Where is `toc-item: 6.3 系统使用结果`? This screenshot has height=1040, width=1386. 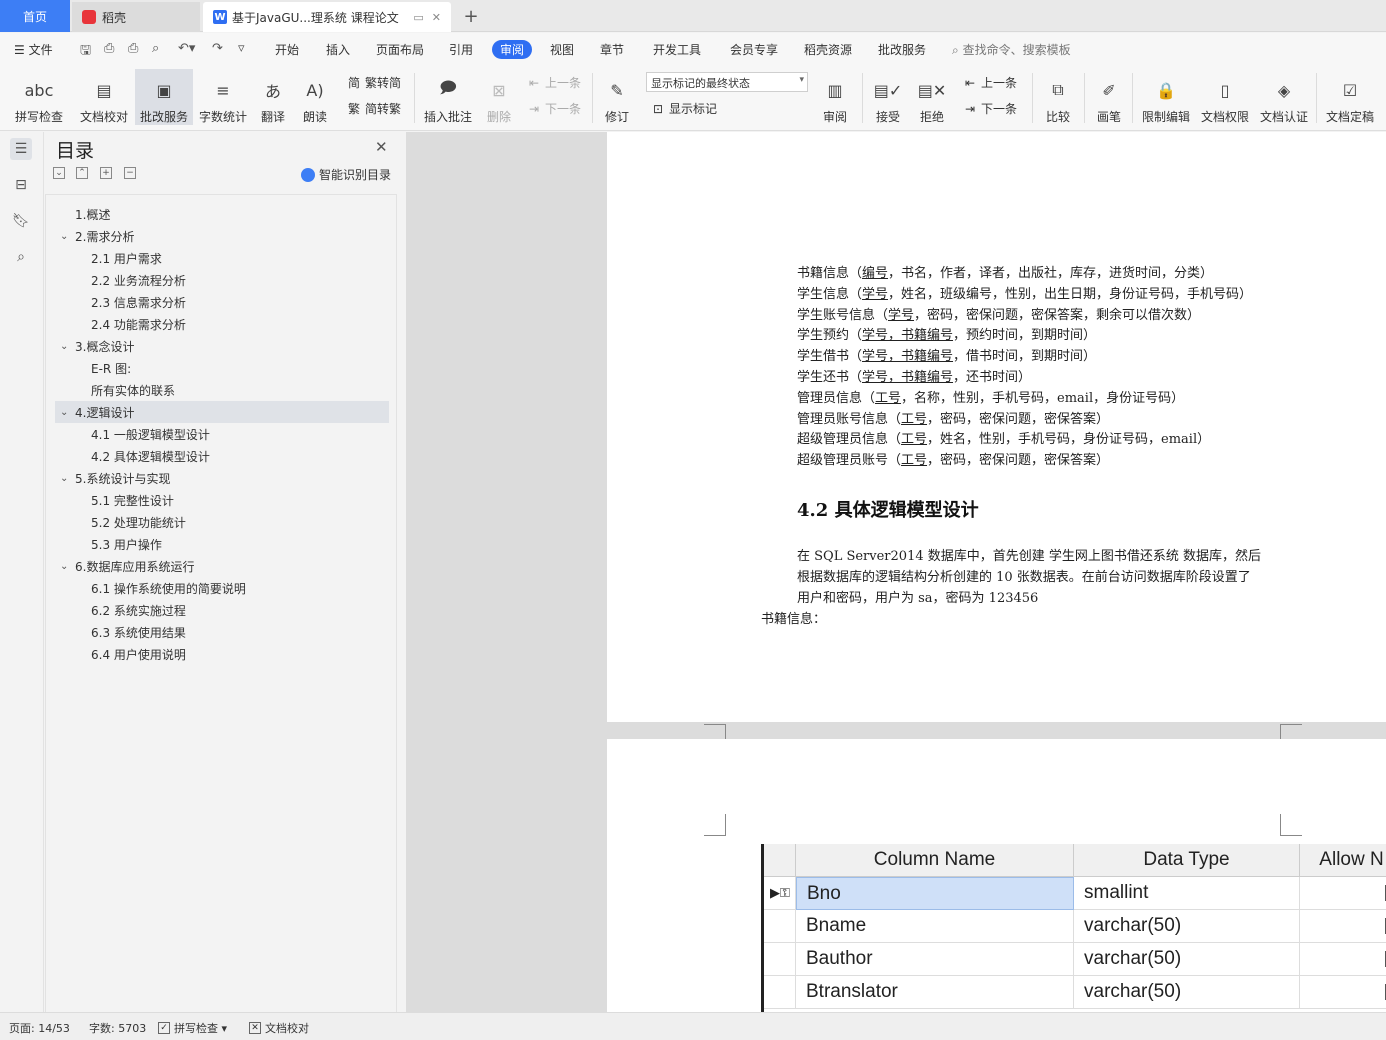
toc-item: 6.3 系统使用结果 is located at coordinates (222, 632).